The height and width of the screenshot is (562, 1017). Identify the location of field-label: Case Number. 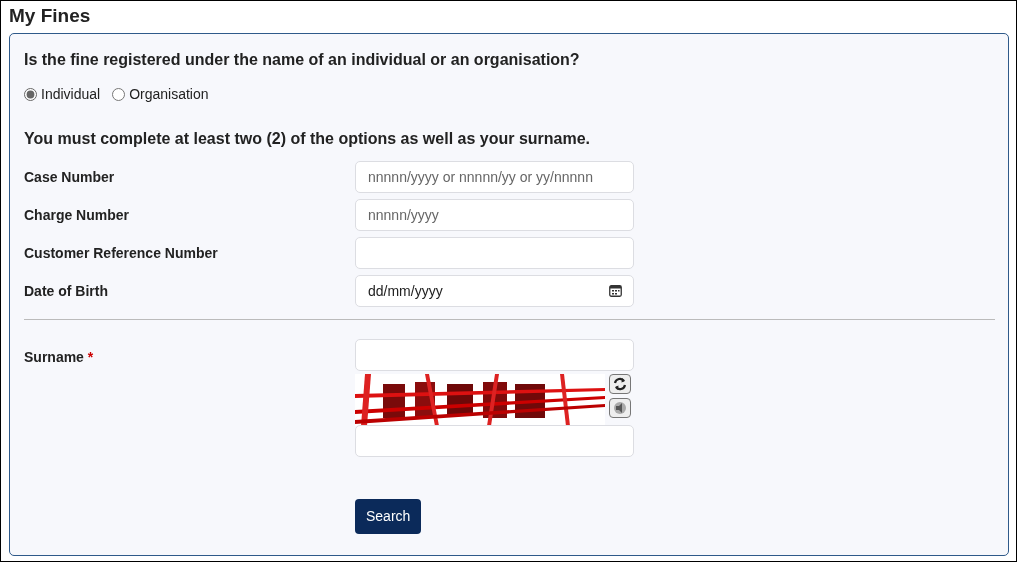
(69, 176).